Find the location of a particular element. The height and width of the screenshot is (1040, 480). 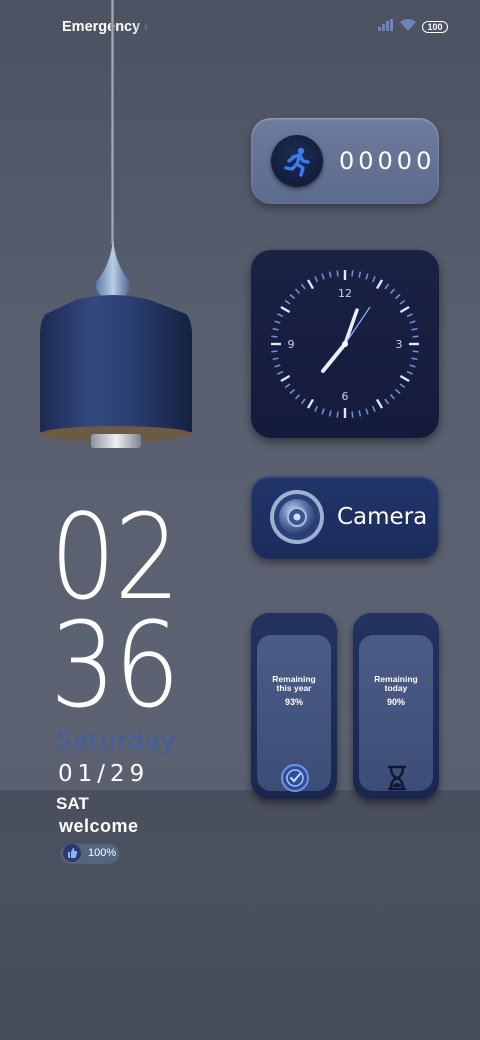

date: 01/29 is located at coordinates (104, 774).